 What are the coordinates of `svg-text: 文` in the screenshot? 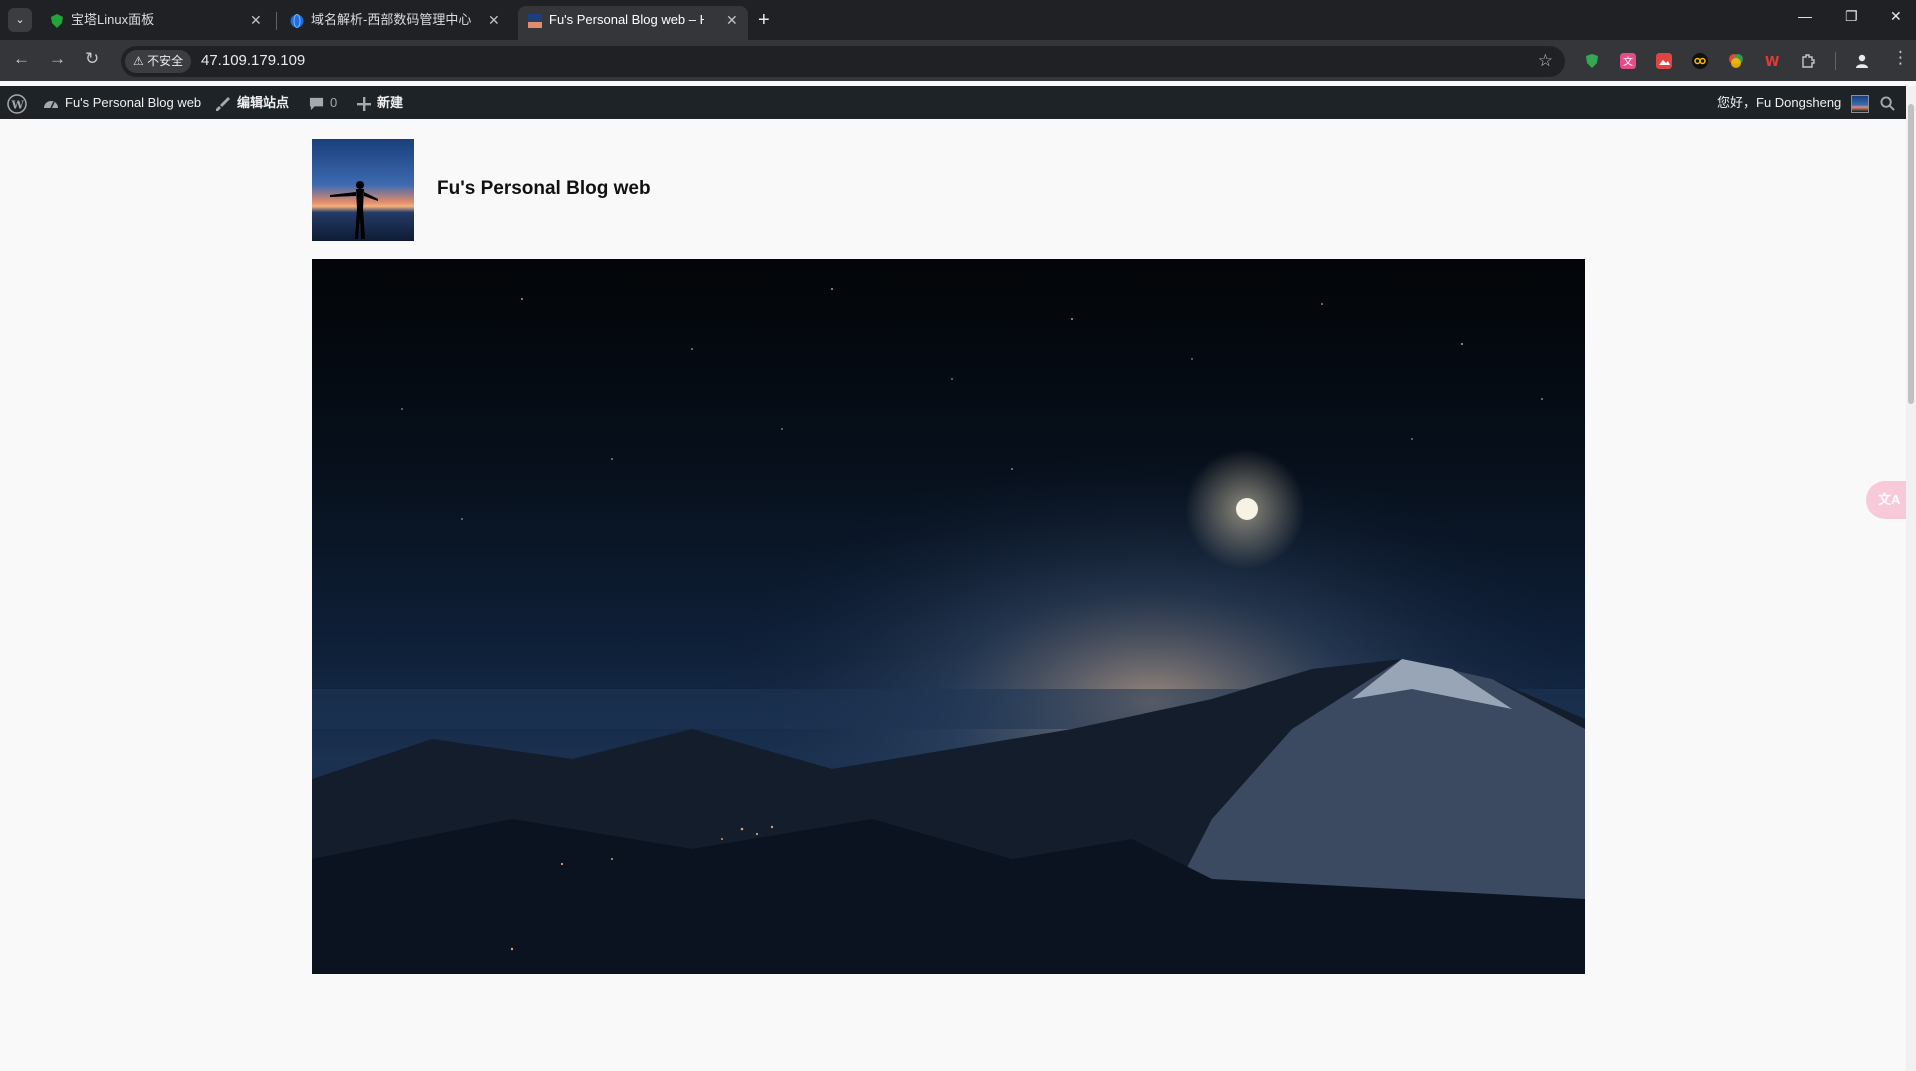 It's located at (1628, 61).